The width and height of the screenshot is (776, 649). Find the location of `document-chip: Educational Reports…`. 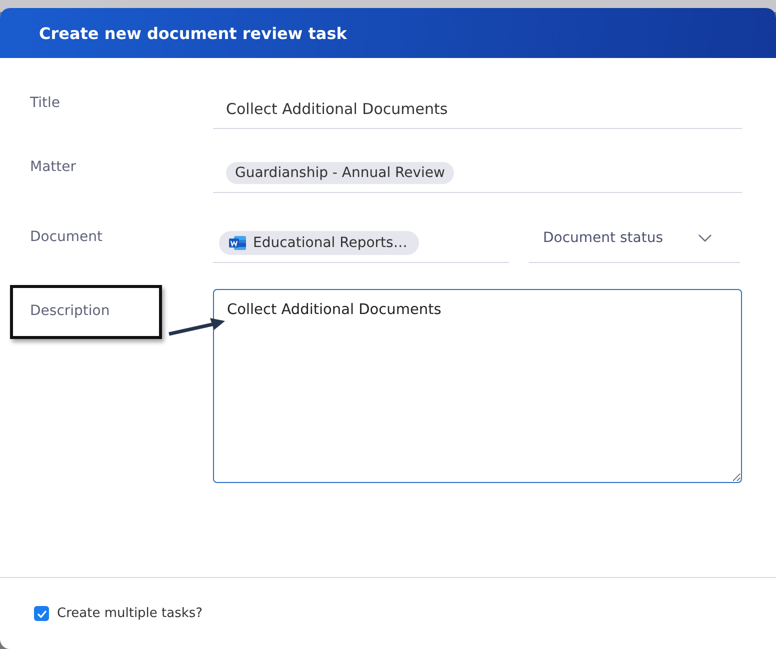

document-chip: Educational Reports… is located at coordinates (319, 242).